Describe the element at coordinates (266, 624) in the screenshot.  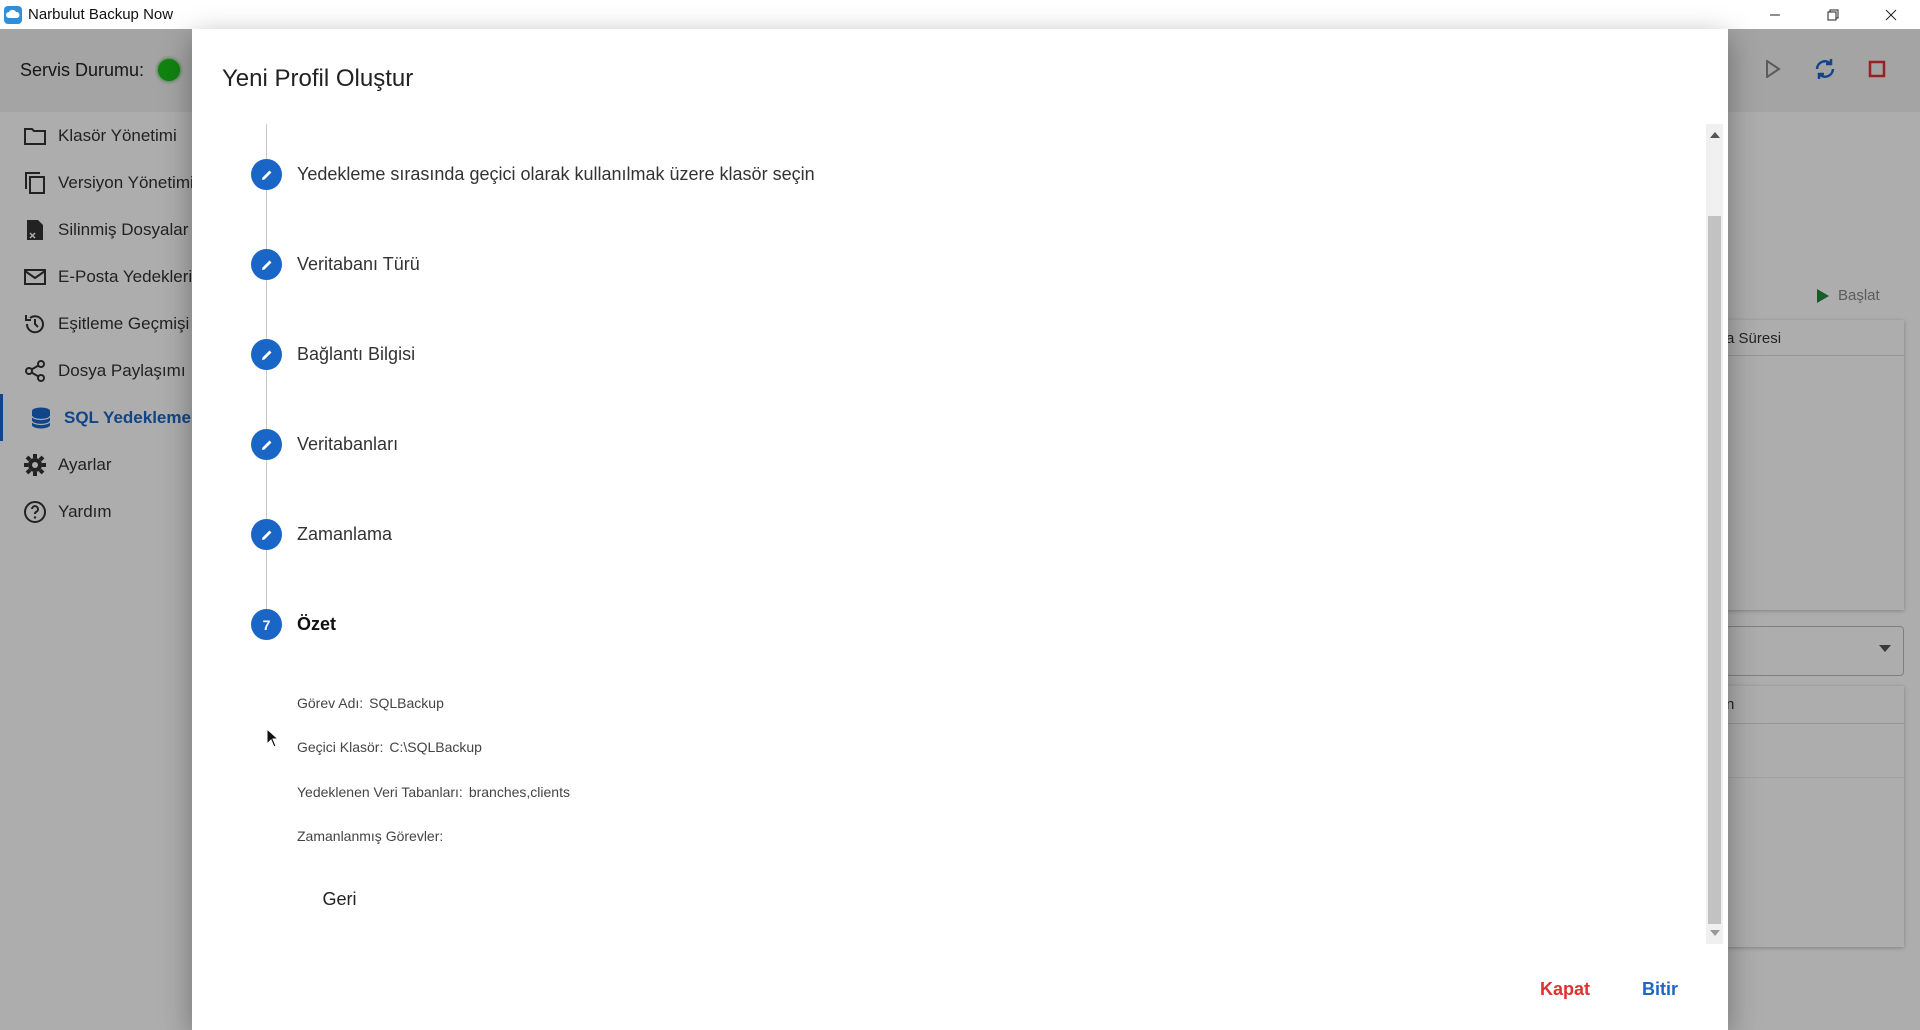
I see `step-number: 7` at that location.